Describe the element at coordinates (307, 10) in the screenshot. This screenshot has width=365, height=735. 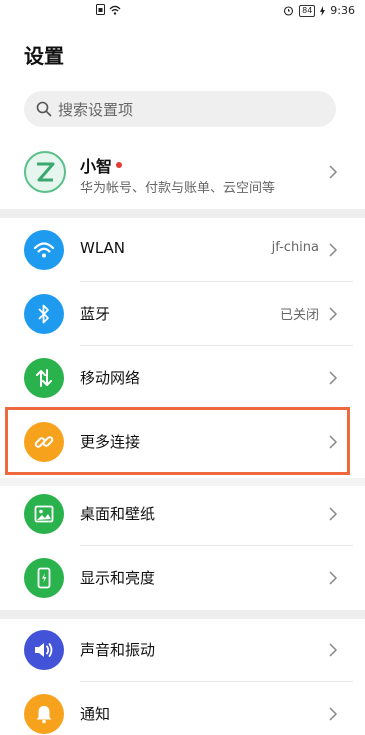
I see `battery-level: 84` at that location.